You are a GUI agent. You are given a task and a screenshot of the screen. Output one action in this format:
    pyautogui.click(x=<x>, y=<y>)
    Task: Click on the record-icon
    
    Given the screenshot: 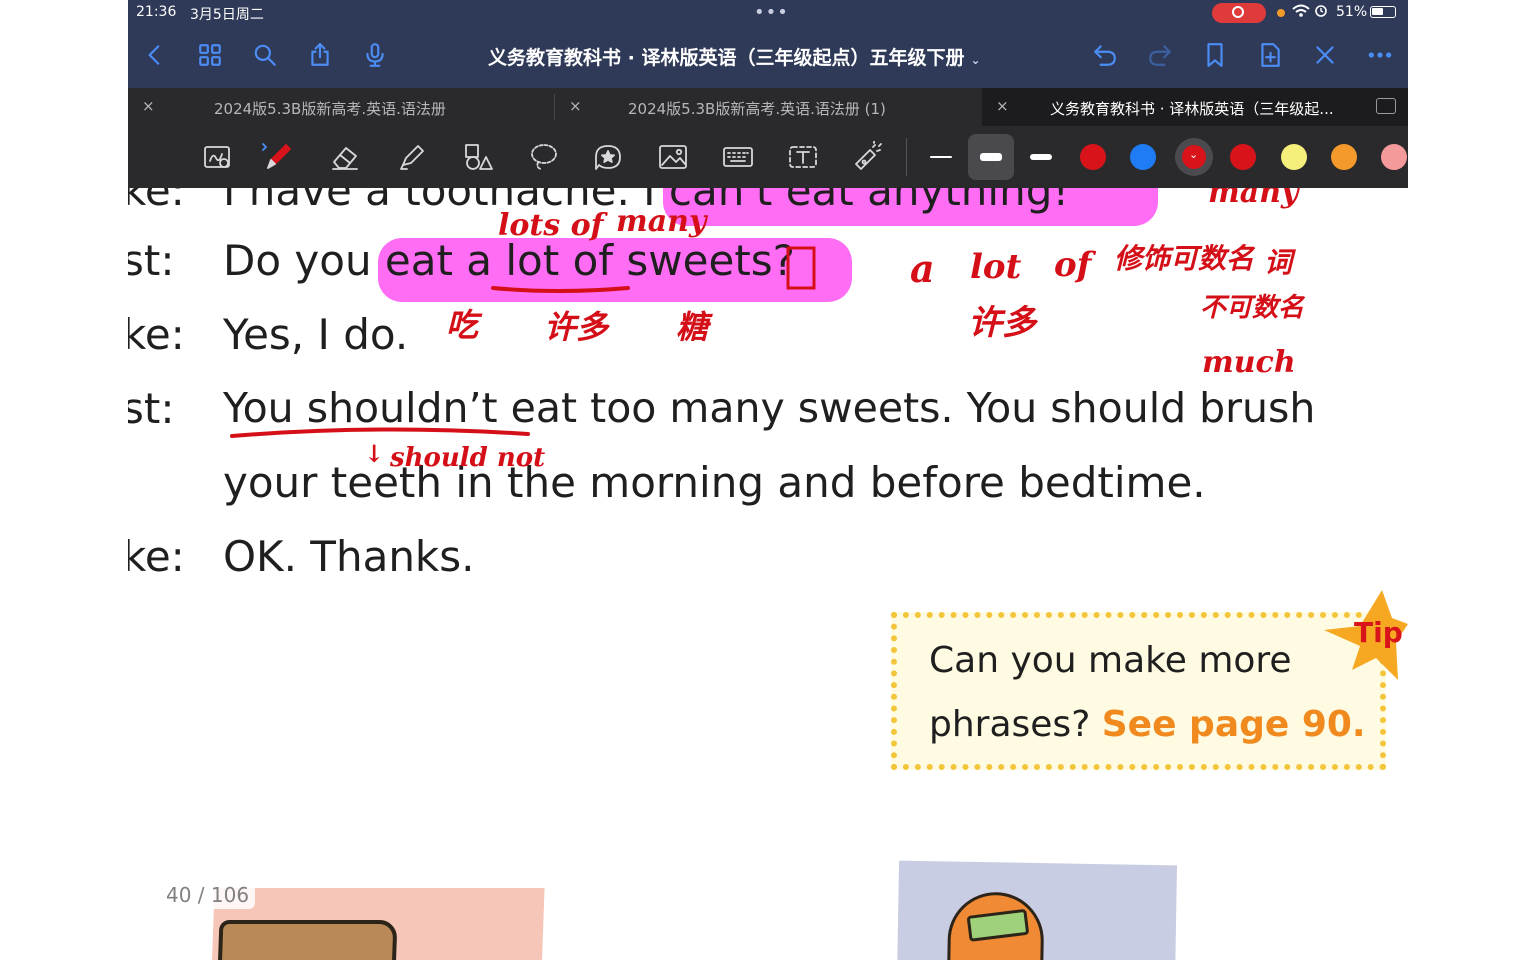 What is the action you would take?
    pyautogui.click(x=1238, y=12)
    